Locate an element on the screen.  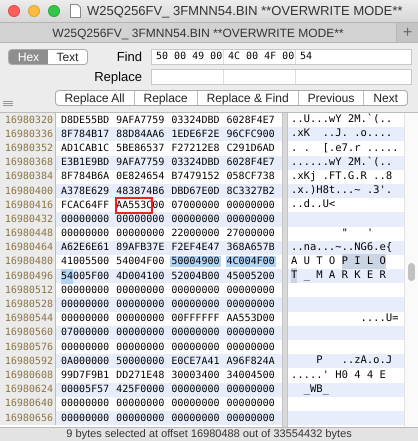
hex-cell: E0CE7A41 is located at coordinates (195, 361).